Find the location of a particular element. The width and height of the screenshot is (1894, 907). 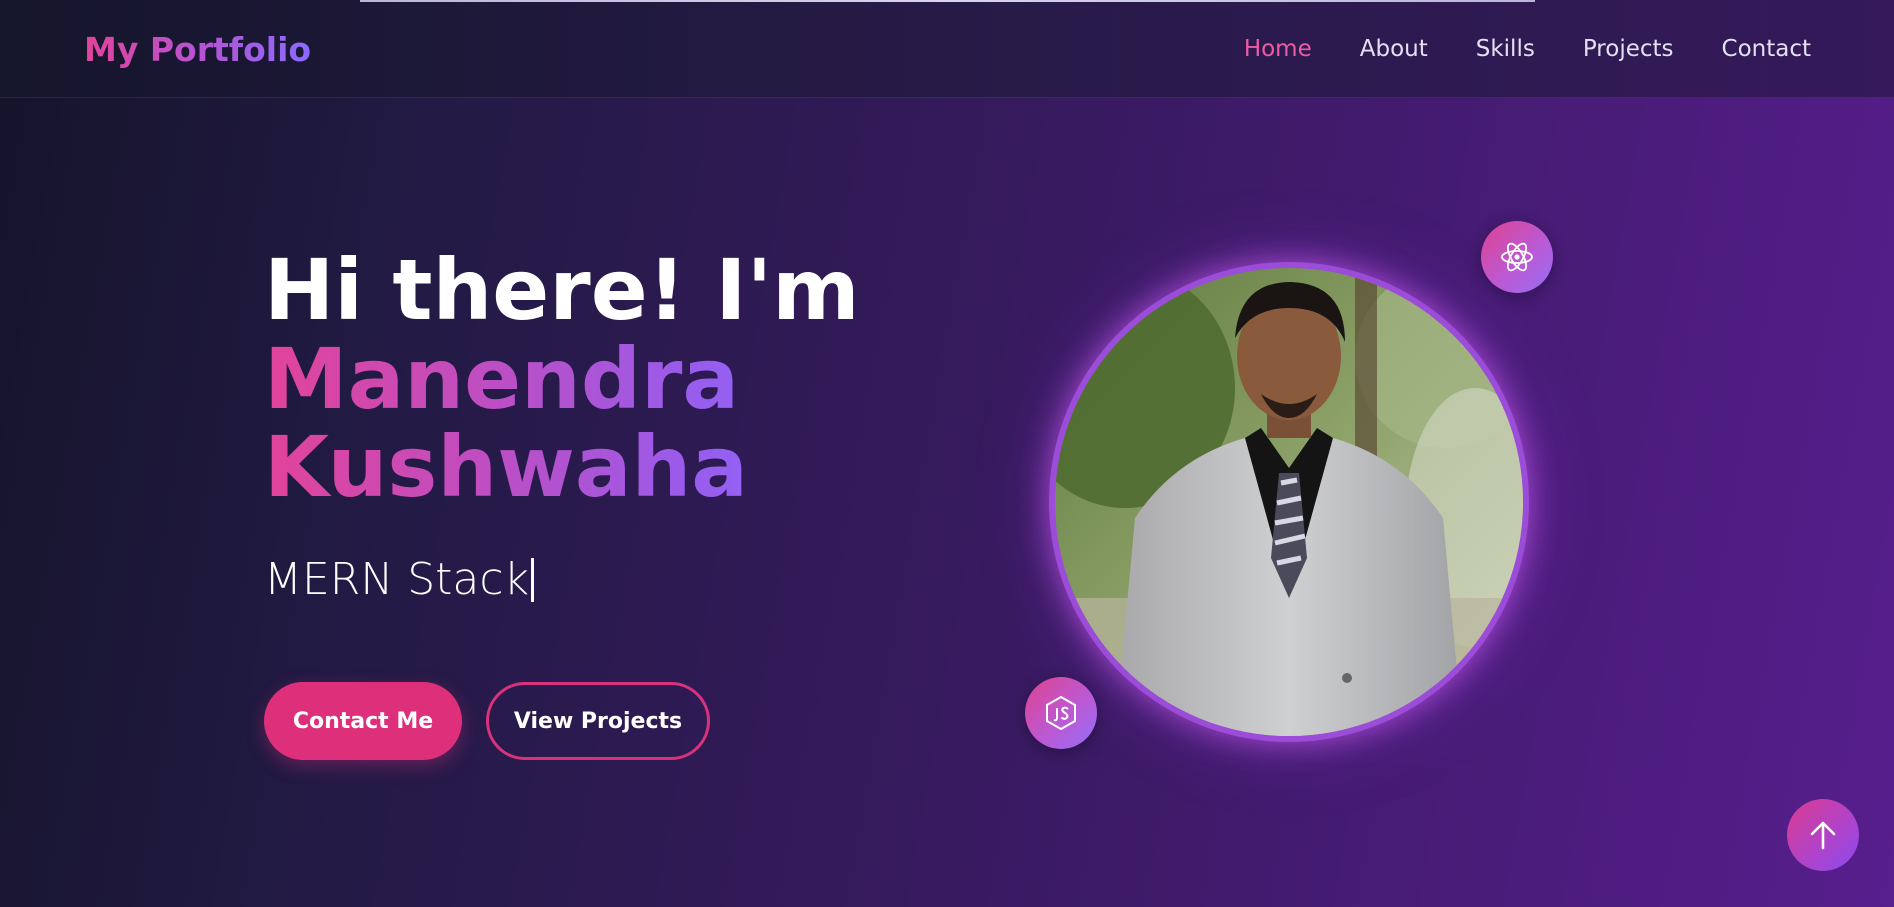

typed-role: MERN Stack is located at coordinates (614, 580).